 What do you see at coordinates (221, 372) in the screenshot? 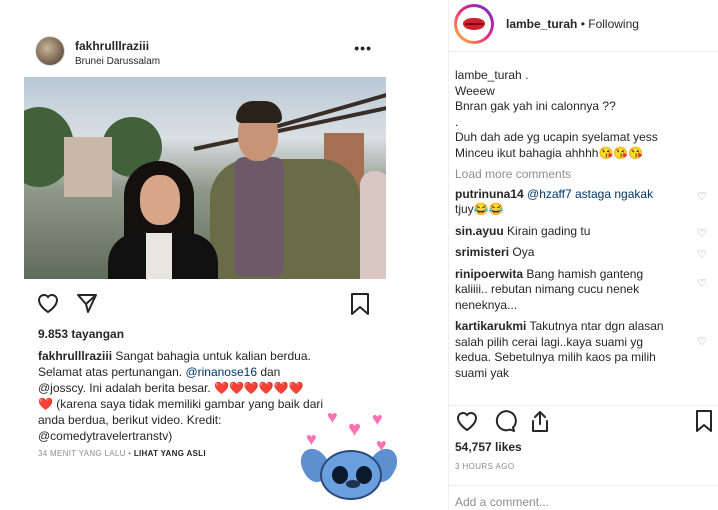
I see `caption-mention: @rinanose16` at bounding box center [221, 372].